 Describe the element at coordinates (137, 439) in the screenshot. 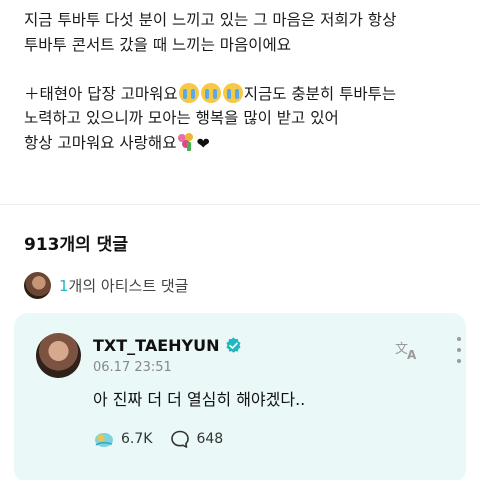

I see `like-count: 6.7K` at that location.